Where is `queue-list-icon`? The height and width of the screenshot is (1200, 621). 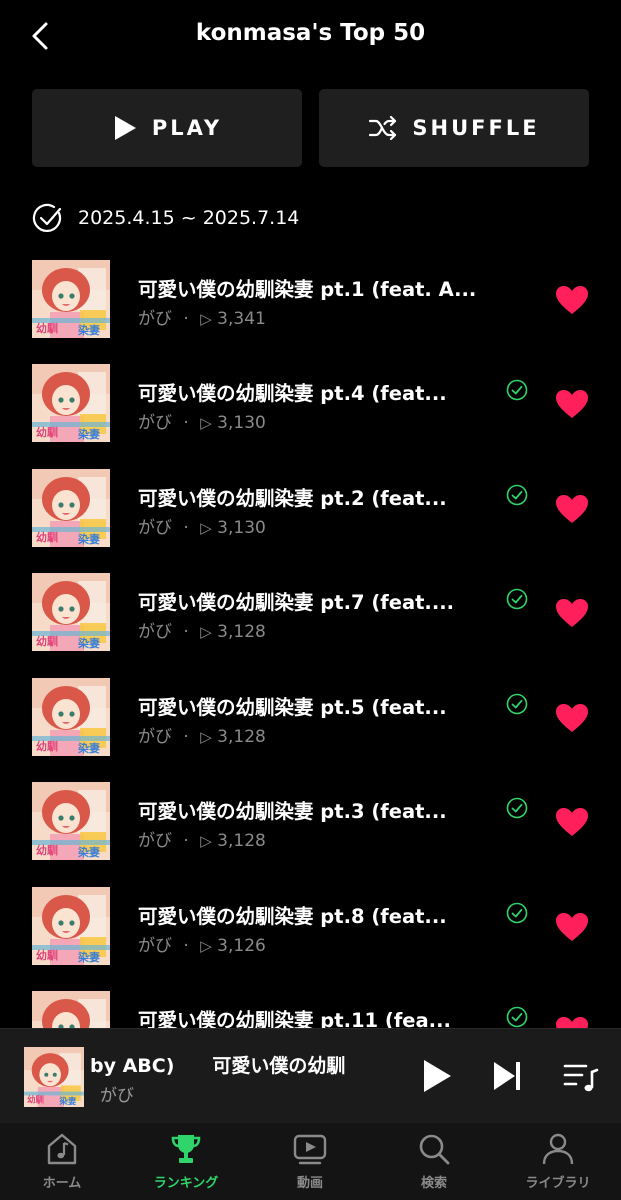
queue-list-icon is located at coordinates (581, 1078).